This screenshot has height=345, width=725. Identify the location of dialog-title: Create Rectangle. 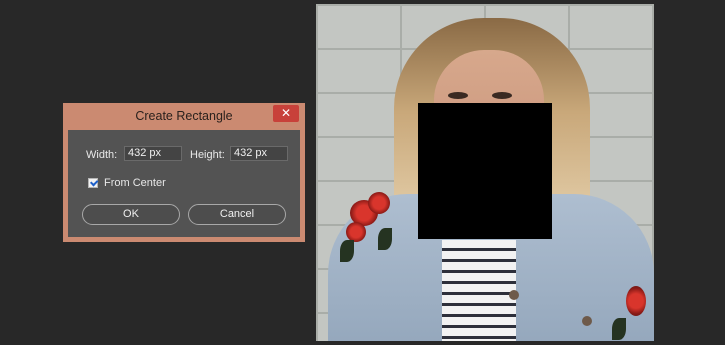
(184, 116).